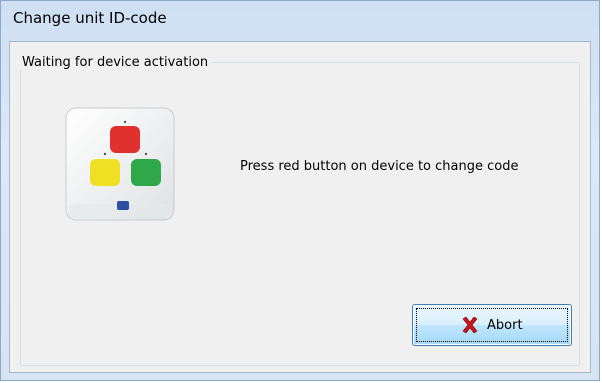  I want to click on groupbox-legend: Waiting for device activation, so click(115, 62).